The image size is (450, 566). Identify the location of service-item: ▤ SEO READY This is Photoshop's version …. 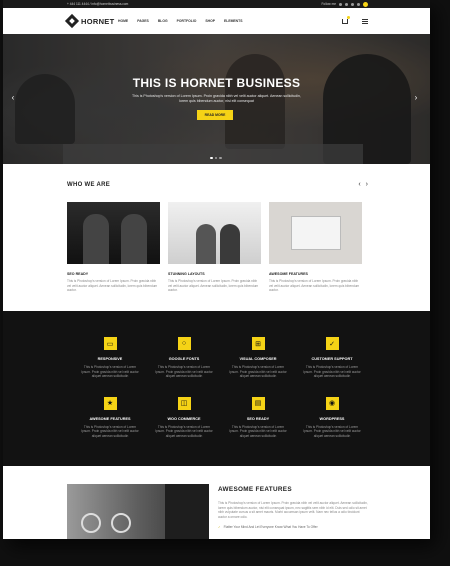
(258, 417).